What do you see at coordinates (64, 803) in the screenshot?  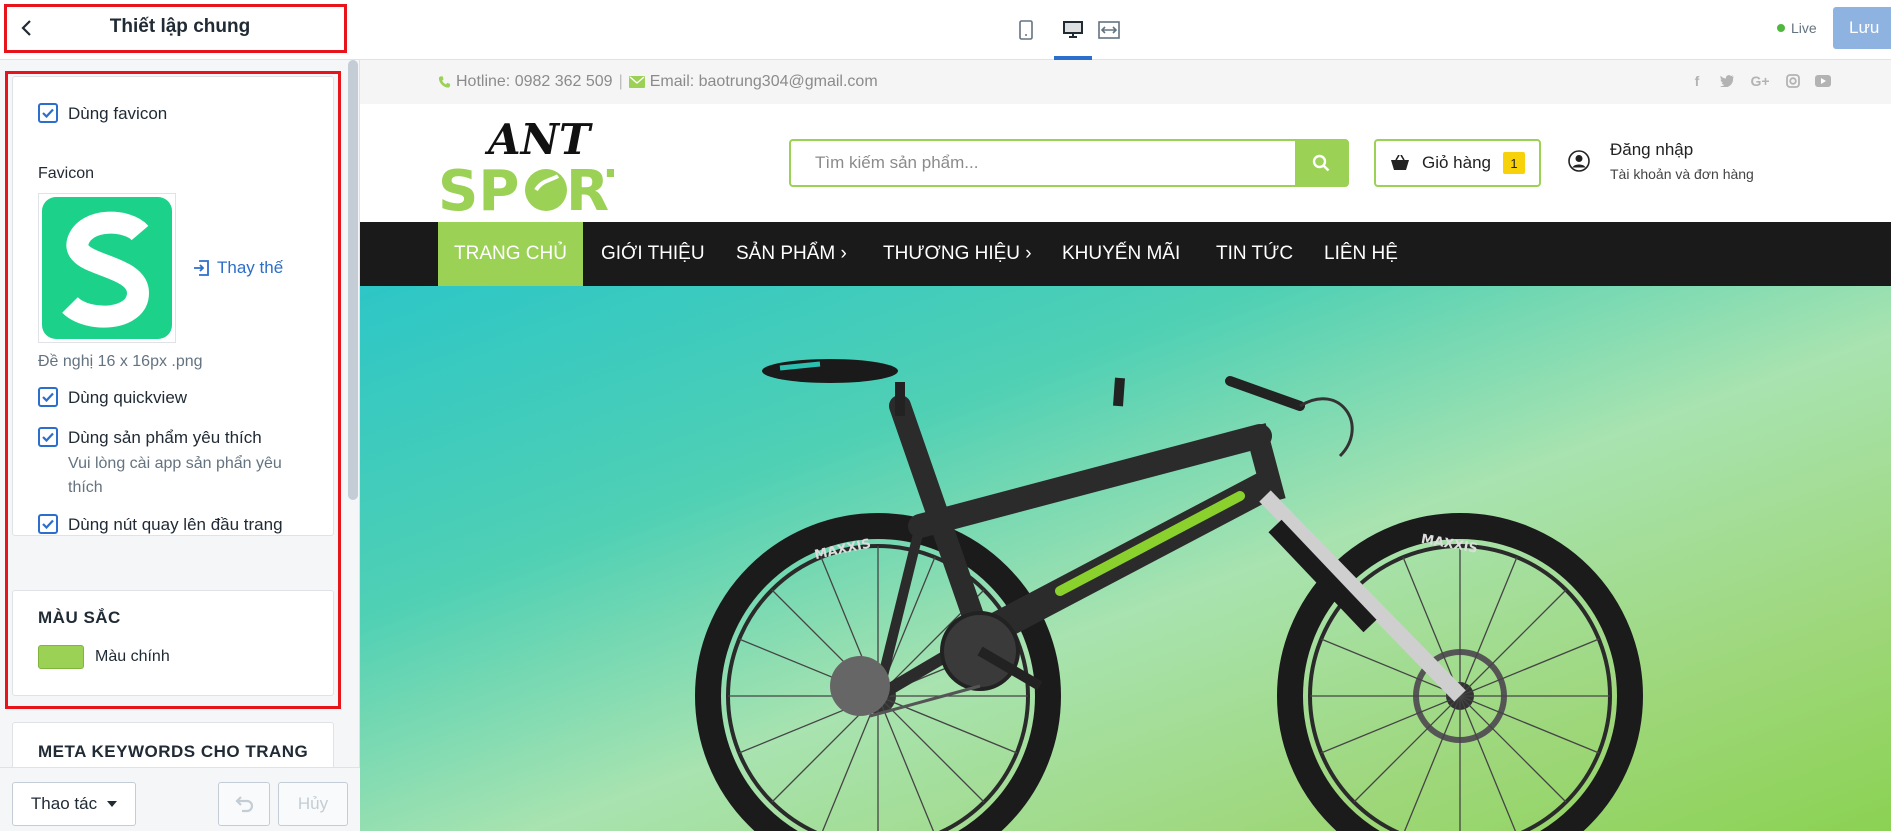 I see `actions-label: Thao tác` at bounding box center [64, 803].